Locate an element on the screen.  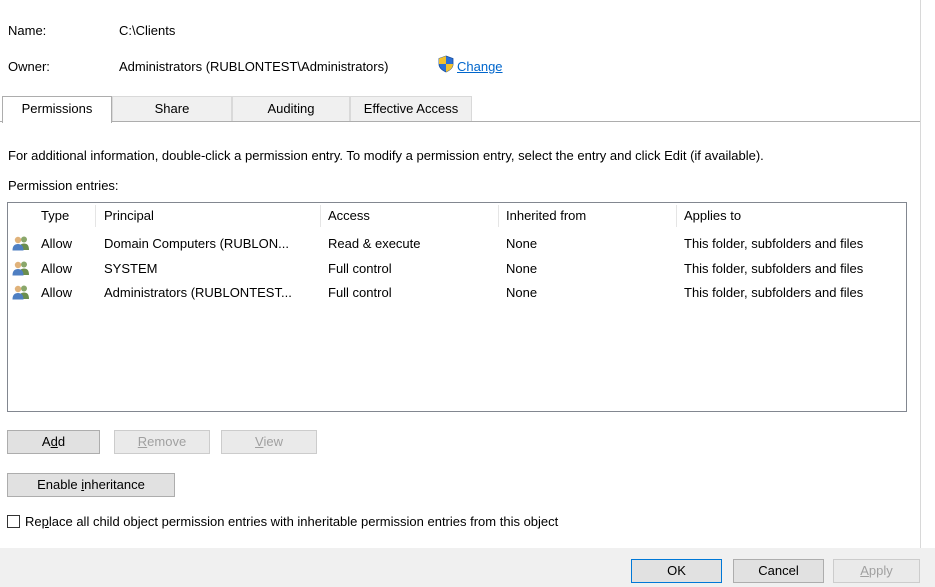
view-button-text: iew is located at coordinates (273, 441).